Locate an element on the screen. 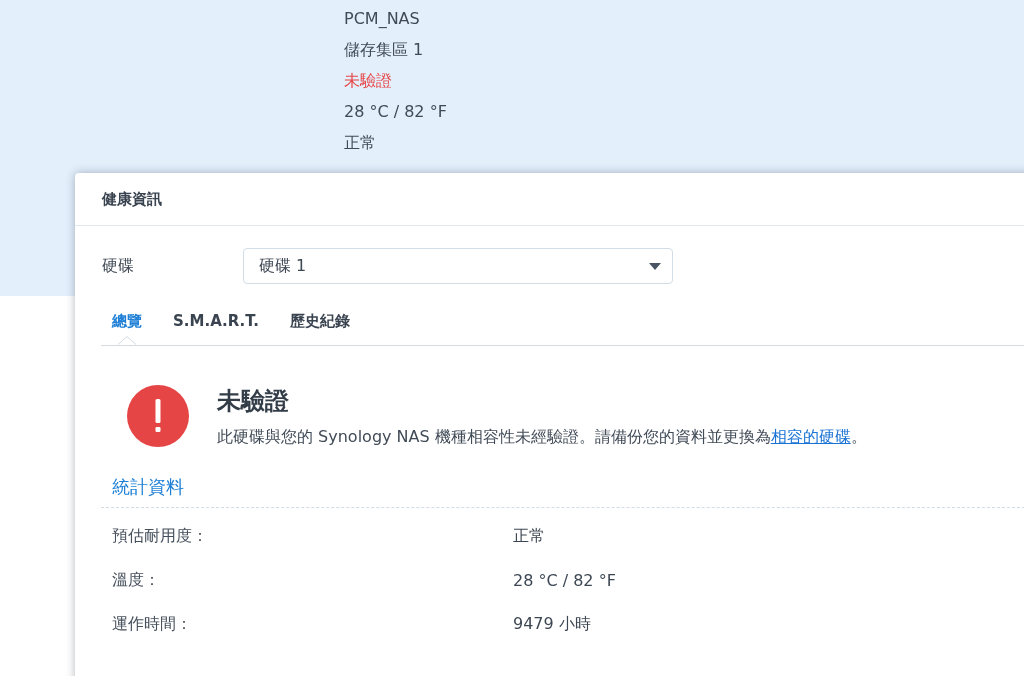 This screenshot has width=1024, height=676. detail-text: 儲存集區 1 is located at coordinates (384, 50).